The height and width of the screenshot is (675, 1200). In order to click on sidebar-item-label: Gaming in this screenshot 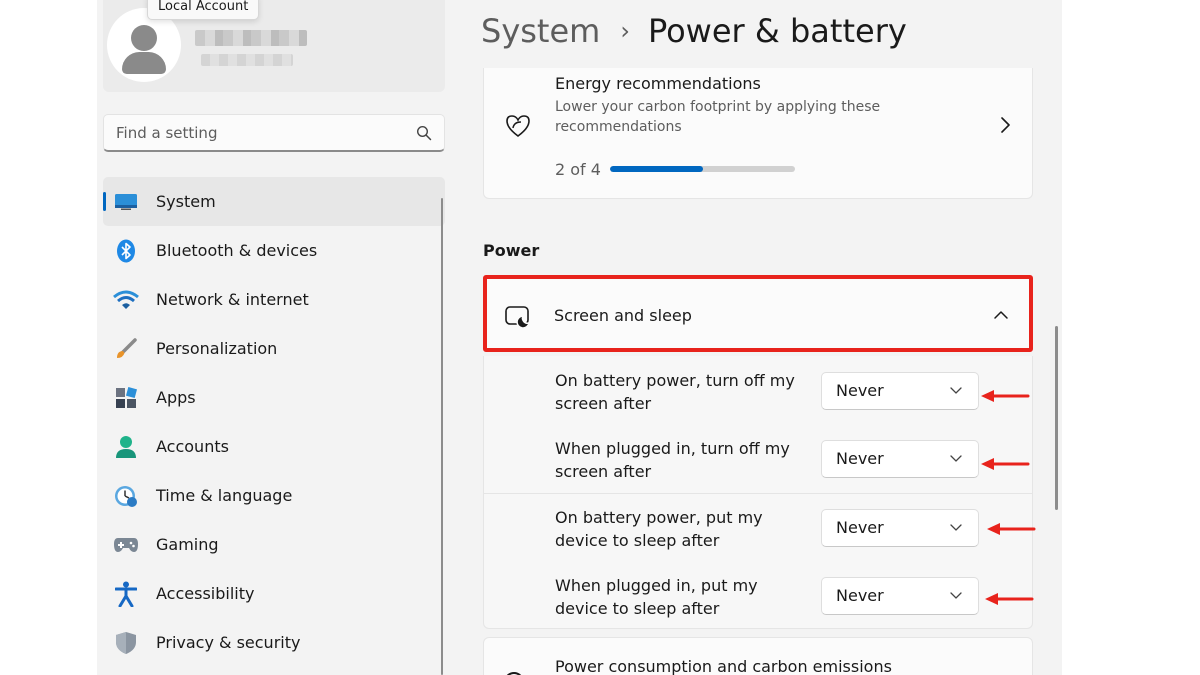, I will do `click(187, 544)`.